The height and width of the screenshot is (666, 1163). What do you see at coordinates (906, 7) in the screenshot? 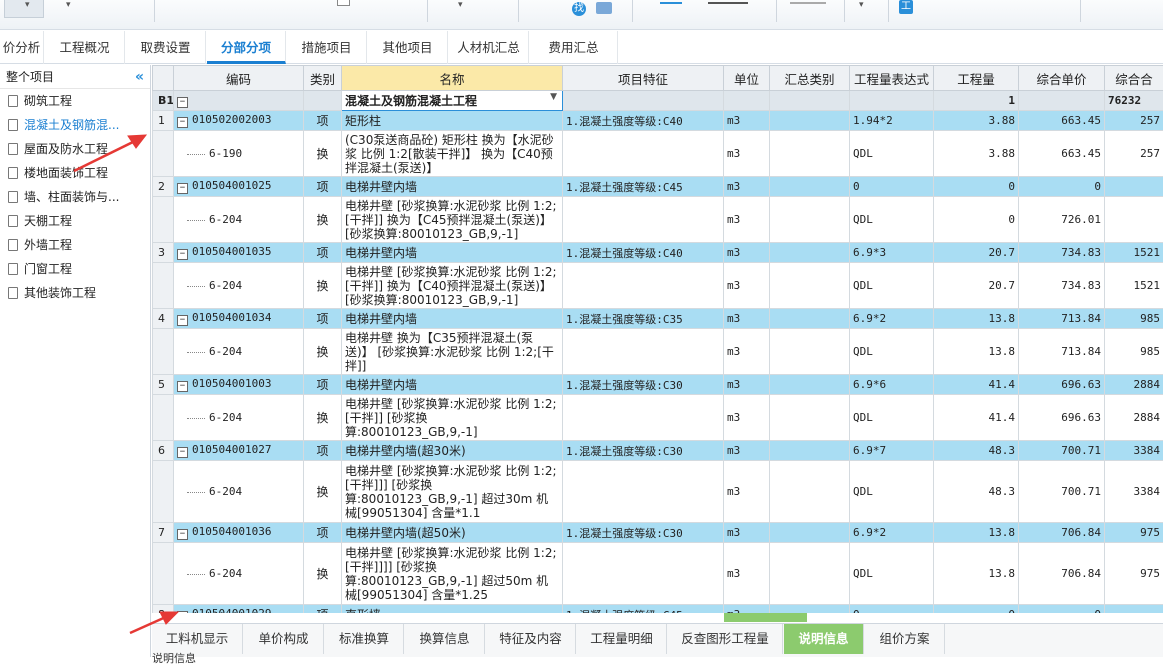
I see `tool-icon: 工` at bounding box center [906, 7].